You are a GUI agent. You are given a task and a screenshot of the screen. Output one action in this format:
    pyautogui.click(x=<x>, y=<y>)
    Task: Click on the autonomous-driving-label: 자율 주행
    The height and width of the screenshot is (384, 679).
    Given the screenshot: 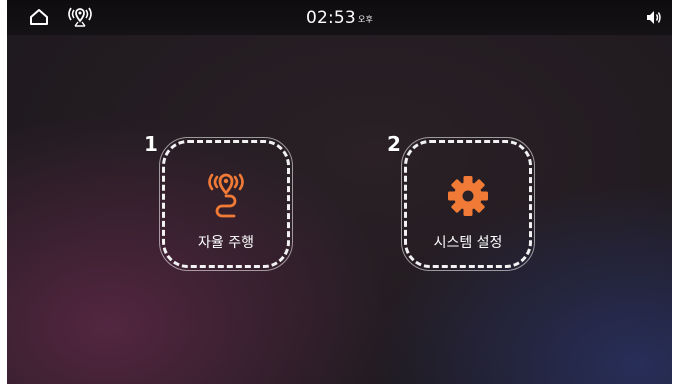 What is the action you would take?
    pyautogui.click(x=226, y=243)
    